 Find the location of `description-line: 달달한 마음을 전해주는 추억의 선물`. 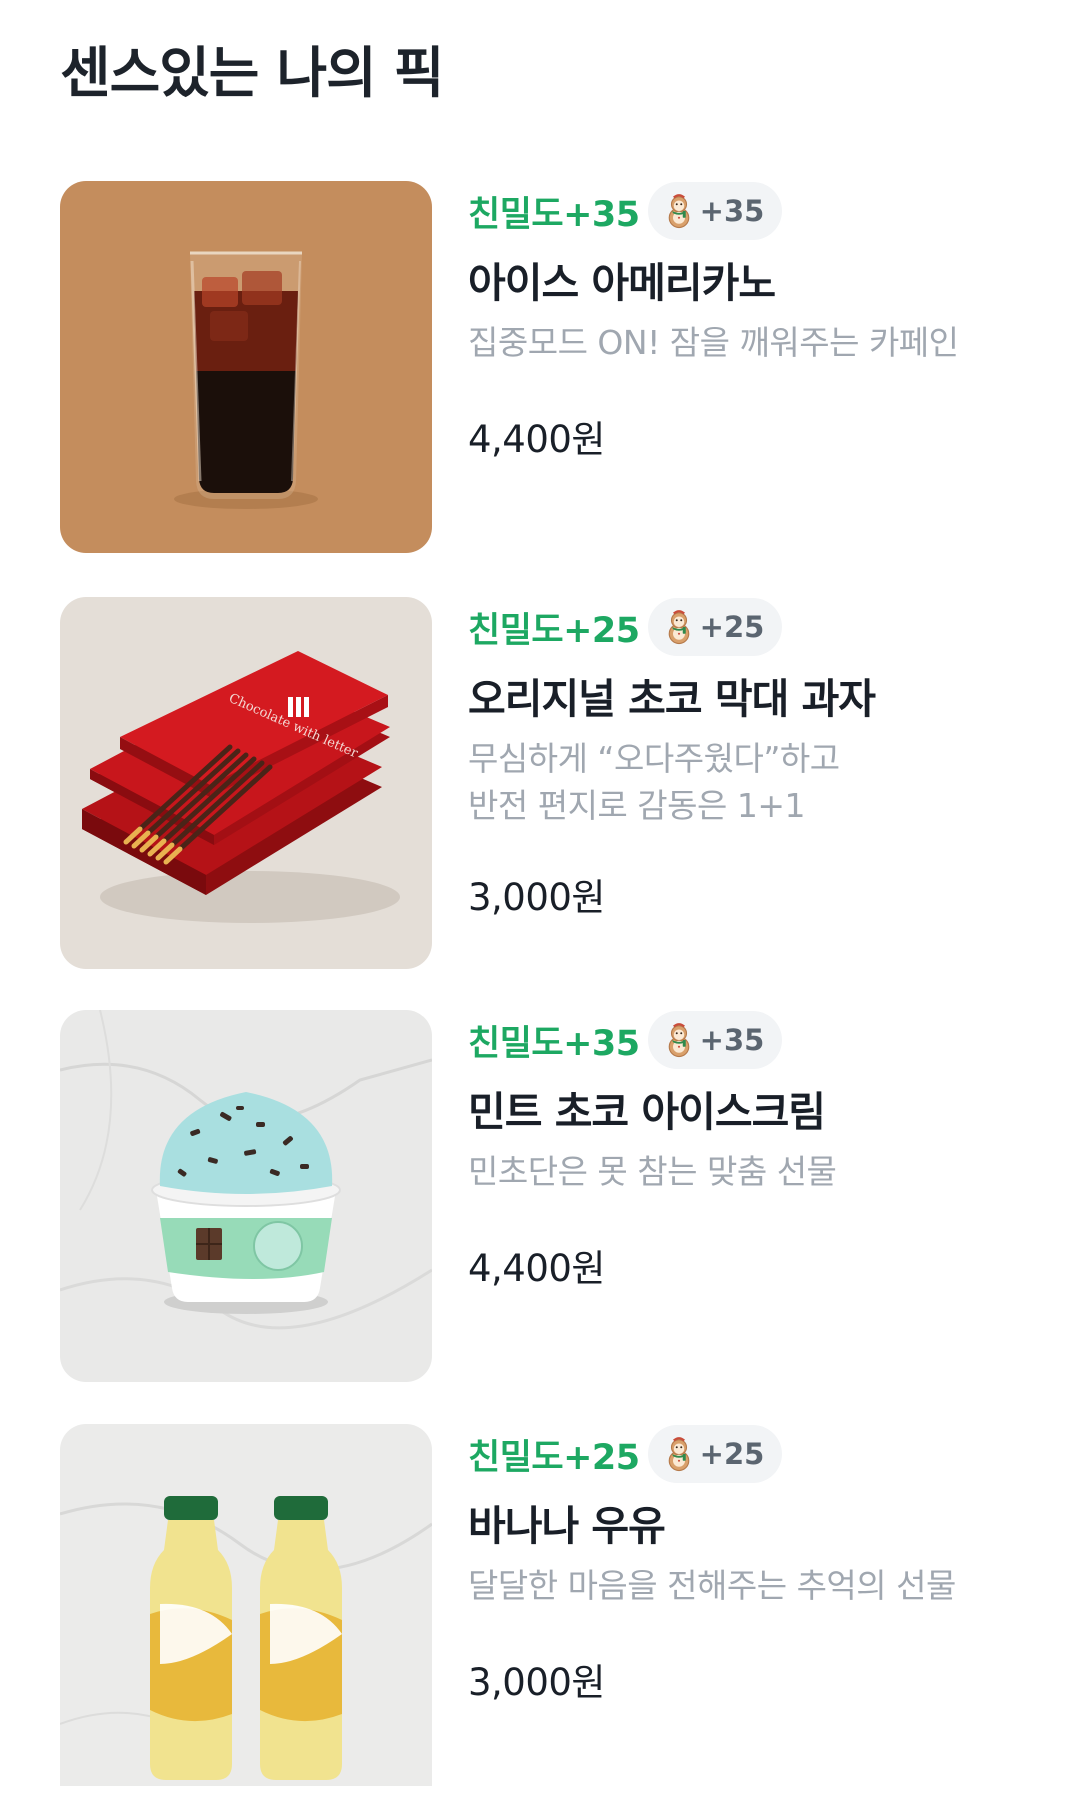

description-line: 달달한 마음을 전해주는 추억의 선물 is located at coordinates (712, 1585).